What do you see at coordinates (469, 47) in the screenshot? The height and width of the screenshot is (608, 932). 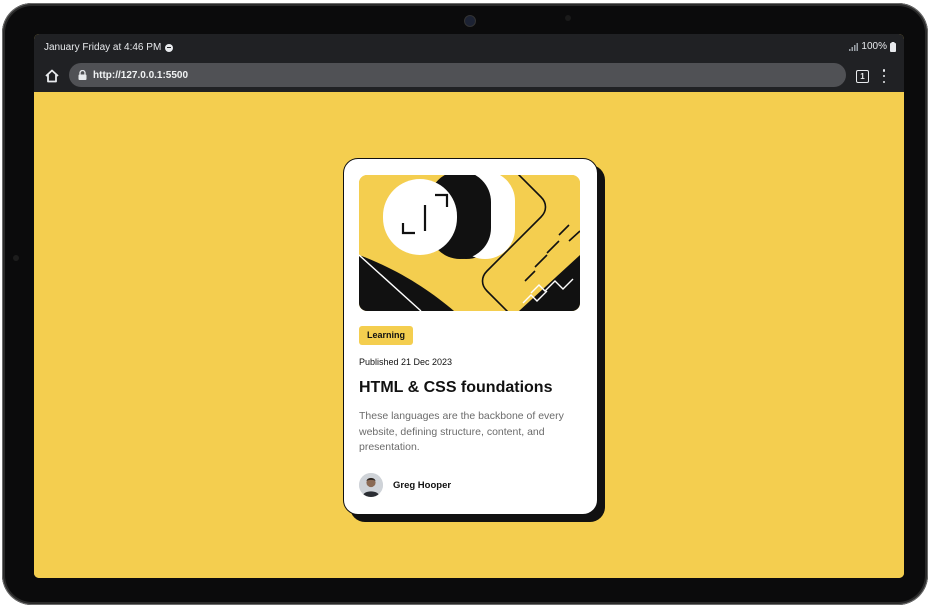 I see `status-bar: January Friday at 4:46 PM 100%` at bounding box center [469, 47].